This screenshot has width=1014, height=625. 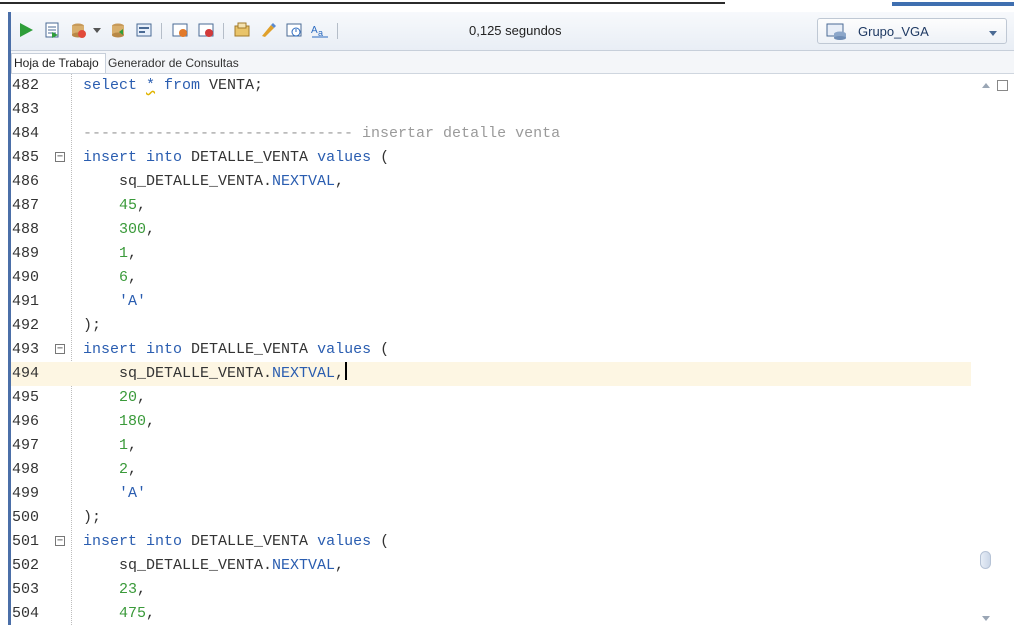 What do you see at coordinates (314, 30) in the screenshot?
I see `svg-text: A` at bounding box center [314, 30].